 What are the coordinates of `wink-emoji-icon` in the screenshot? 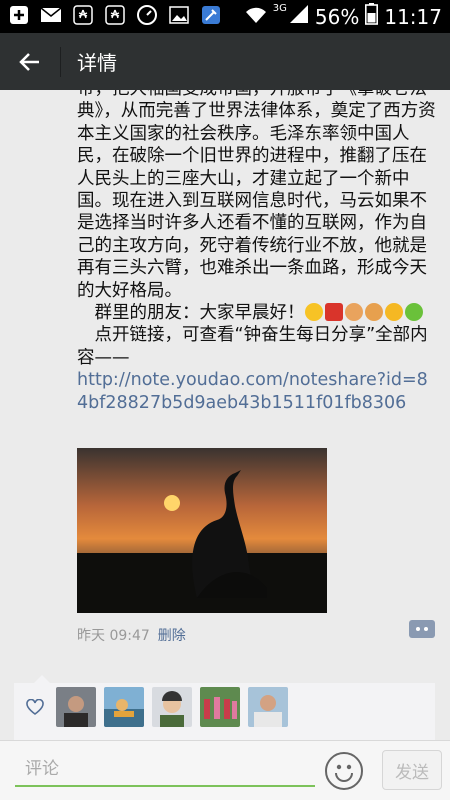 It's located at (393, 312).